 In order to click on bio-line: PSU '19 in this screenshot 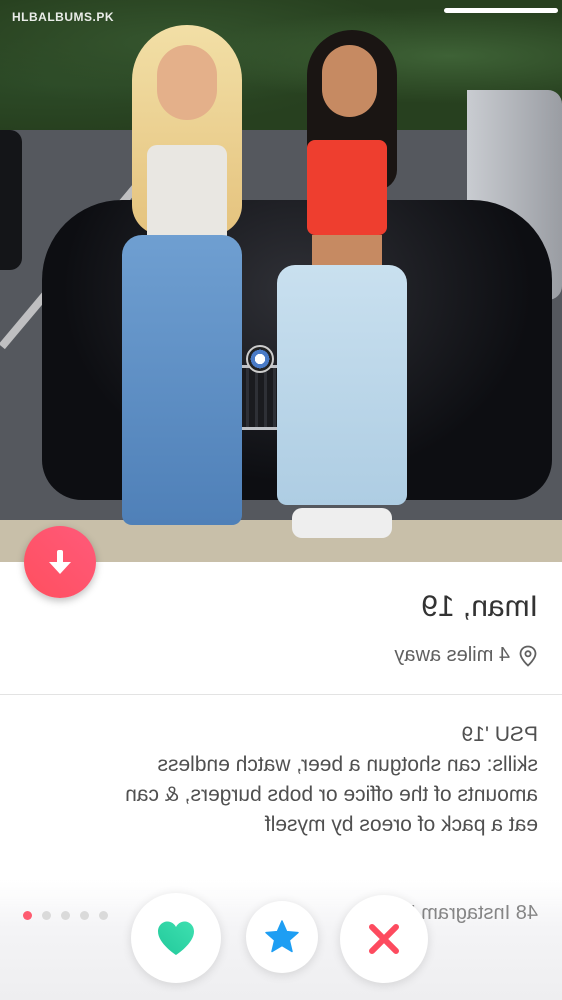, I will do `click(499, 734)`.